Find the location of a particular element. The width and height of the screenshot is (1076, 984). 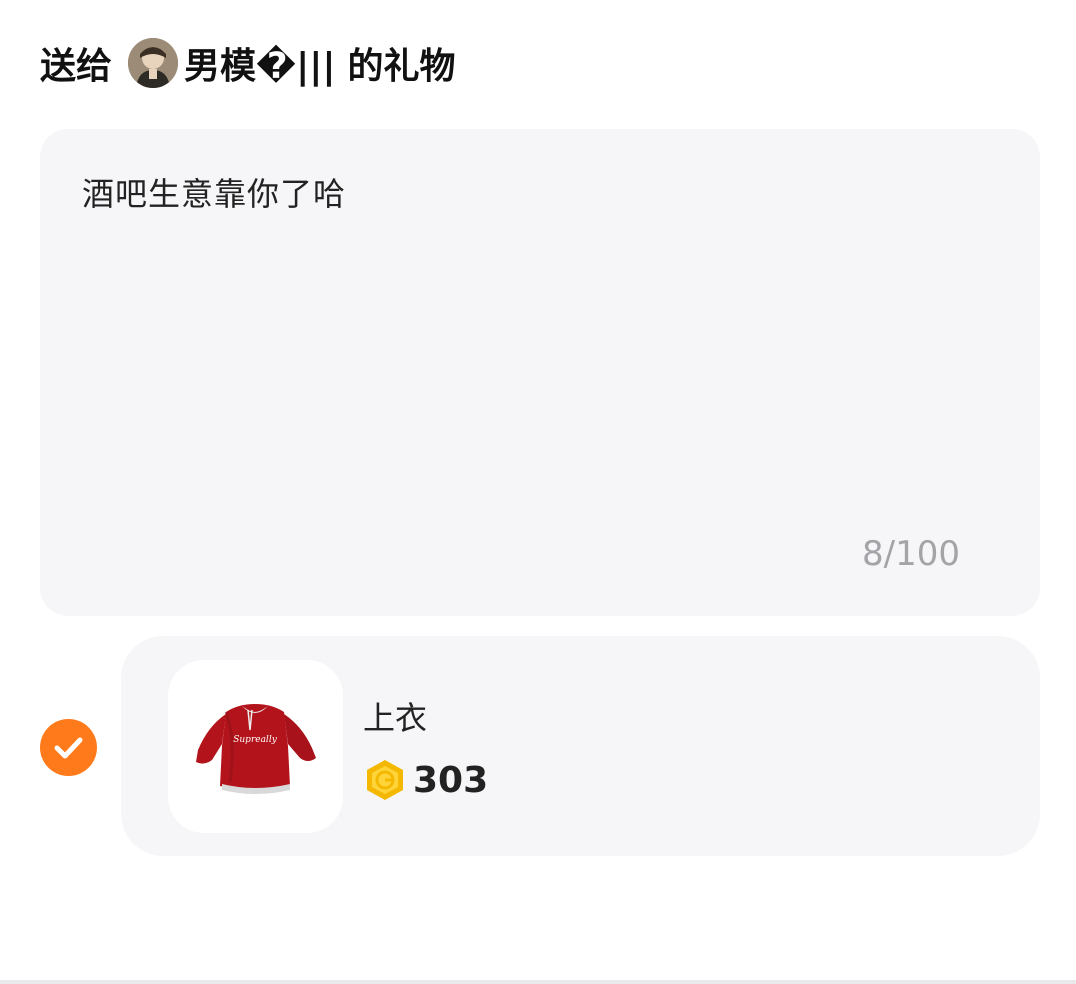

gift-thumbnail: Supreally is located at coordinates (255, 746).